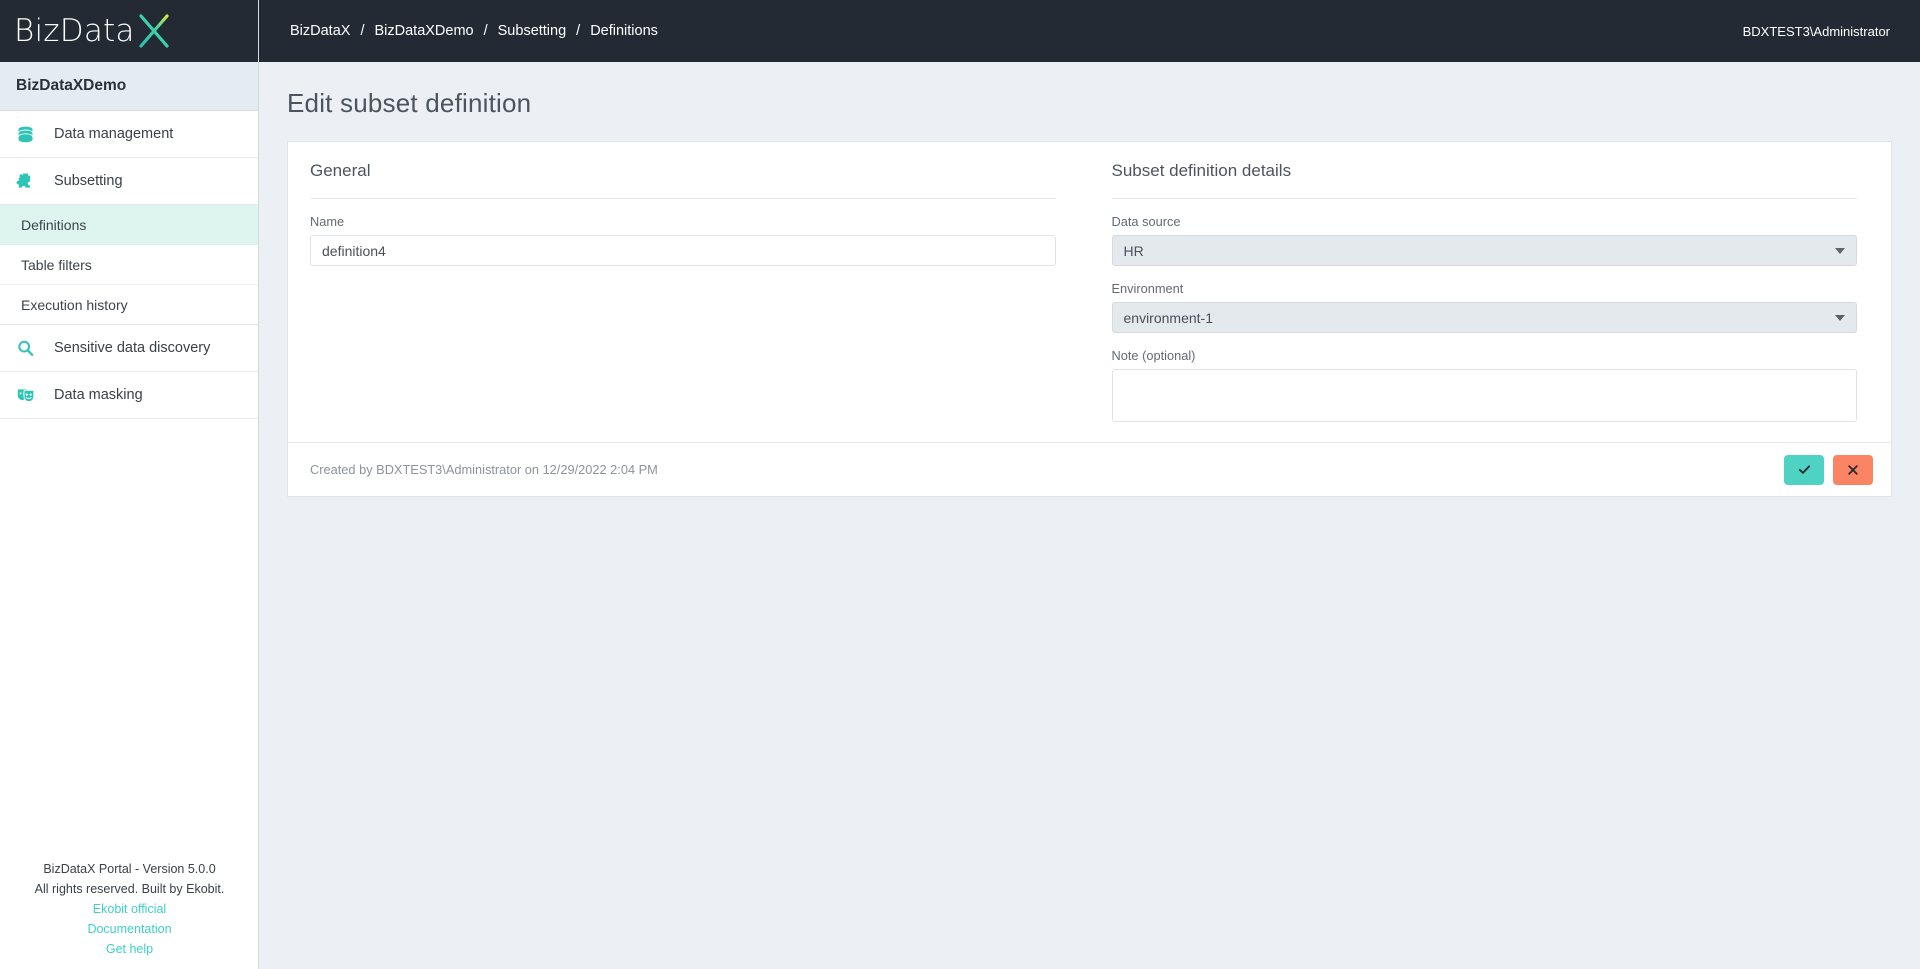  I want to click on link-get-help: Get help, so click(129, 949).